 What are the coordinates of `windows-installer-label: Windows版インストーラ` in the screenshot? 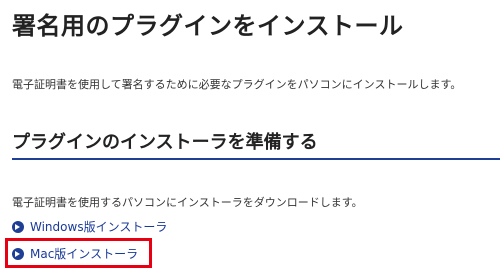 It's located at (99, 227).